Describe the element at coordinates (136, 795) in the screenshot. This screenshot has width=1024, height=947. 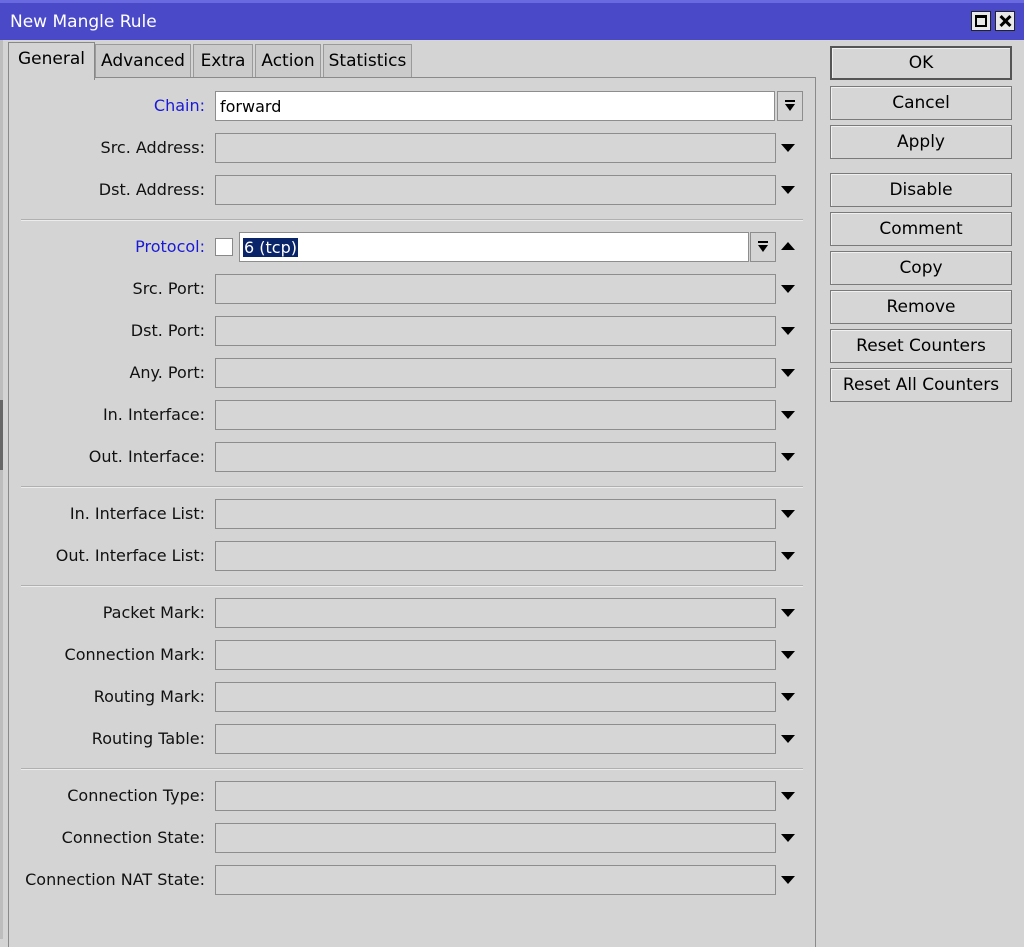
I see `connection-type-label: Connection Type:` at that location.